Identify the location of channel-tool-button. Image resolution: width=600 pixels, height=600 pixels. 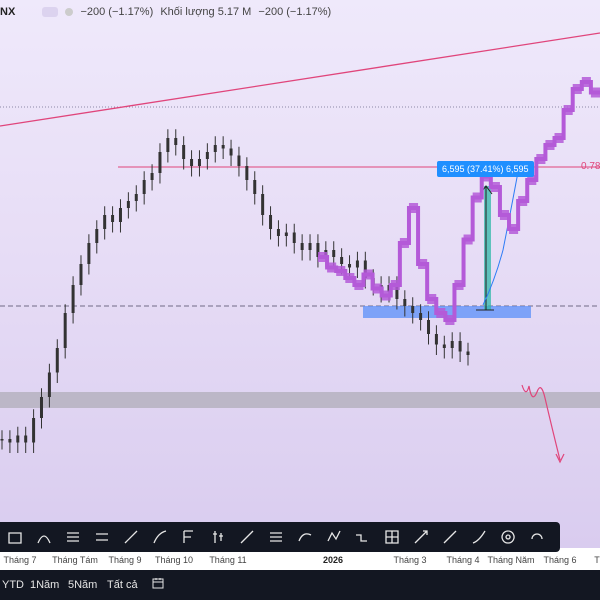
(101, 537).